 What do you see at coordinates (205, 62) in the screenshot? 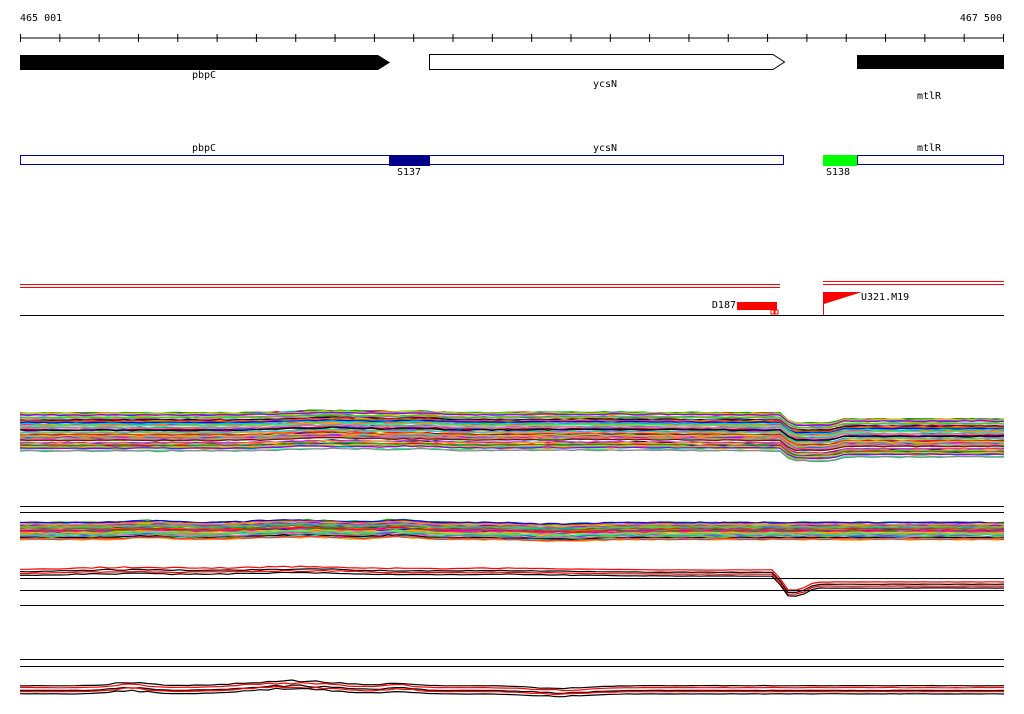
I see `gene-arrow-pbpc` at bounding box center [205, 62].